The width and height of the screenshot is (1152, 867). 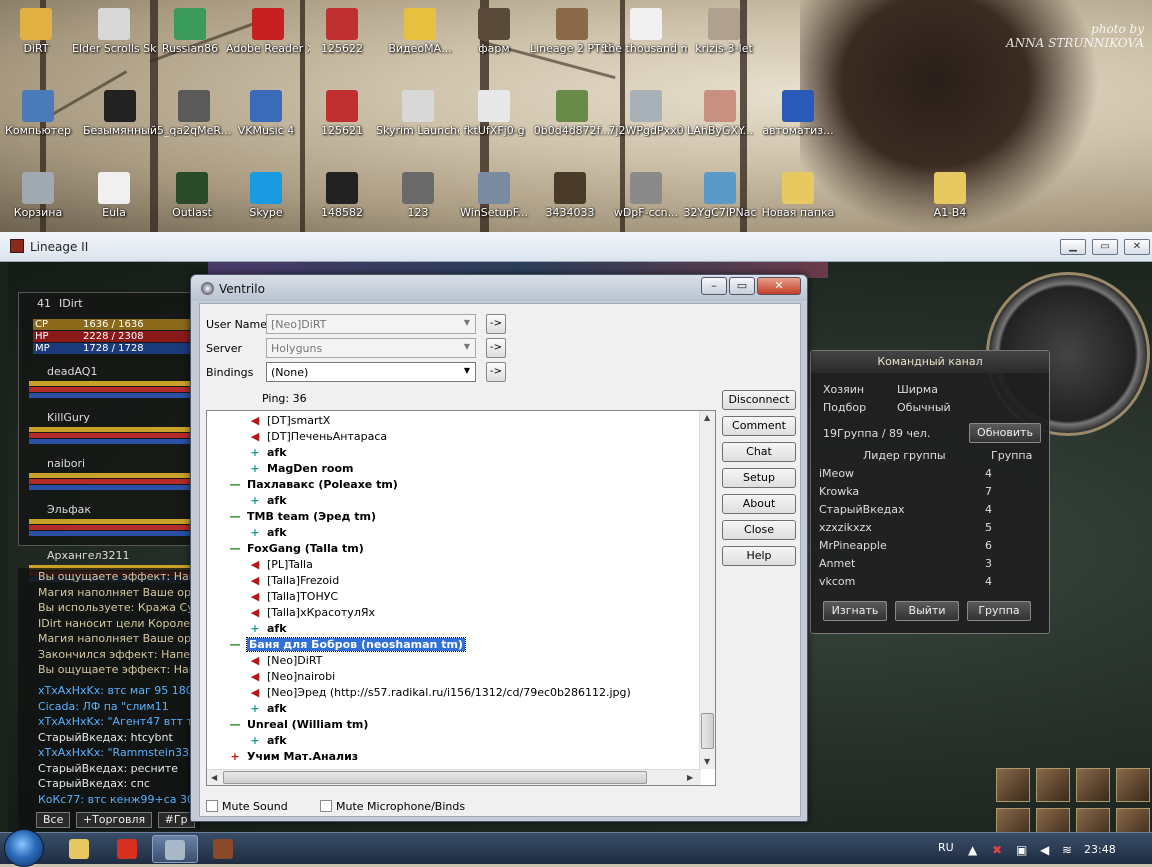 What do you see at coordinates (1047, 850) in the screenshot?
I see `volume-icon: ◀` at bounding box center [1047, 850].